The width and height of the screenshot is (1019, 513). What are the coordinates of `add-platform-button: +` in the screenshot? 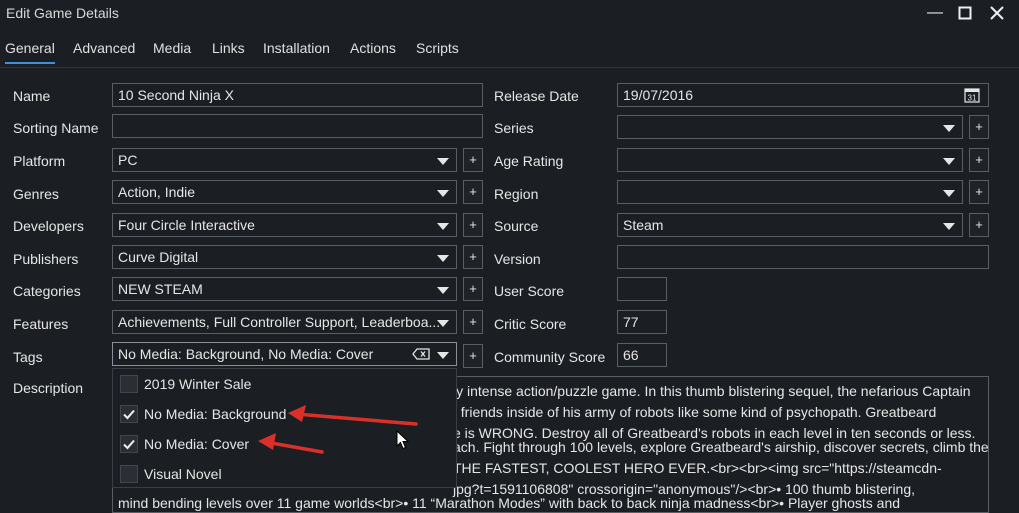 It's located at (473, 160).